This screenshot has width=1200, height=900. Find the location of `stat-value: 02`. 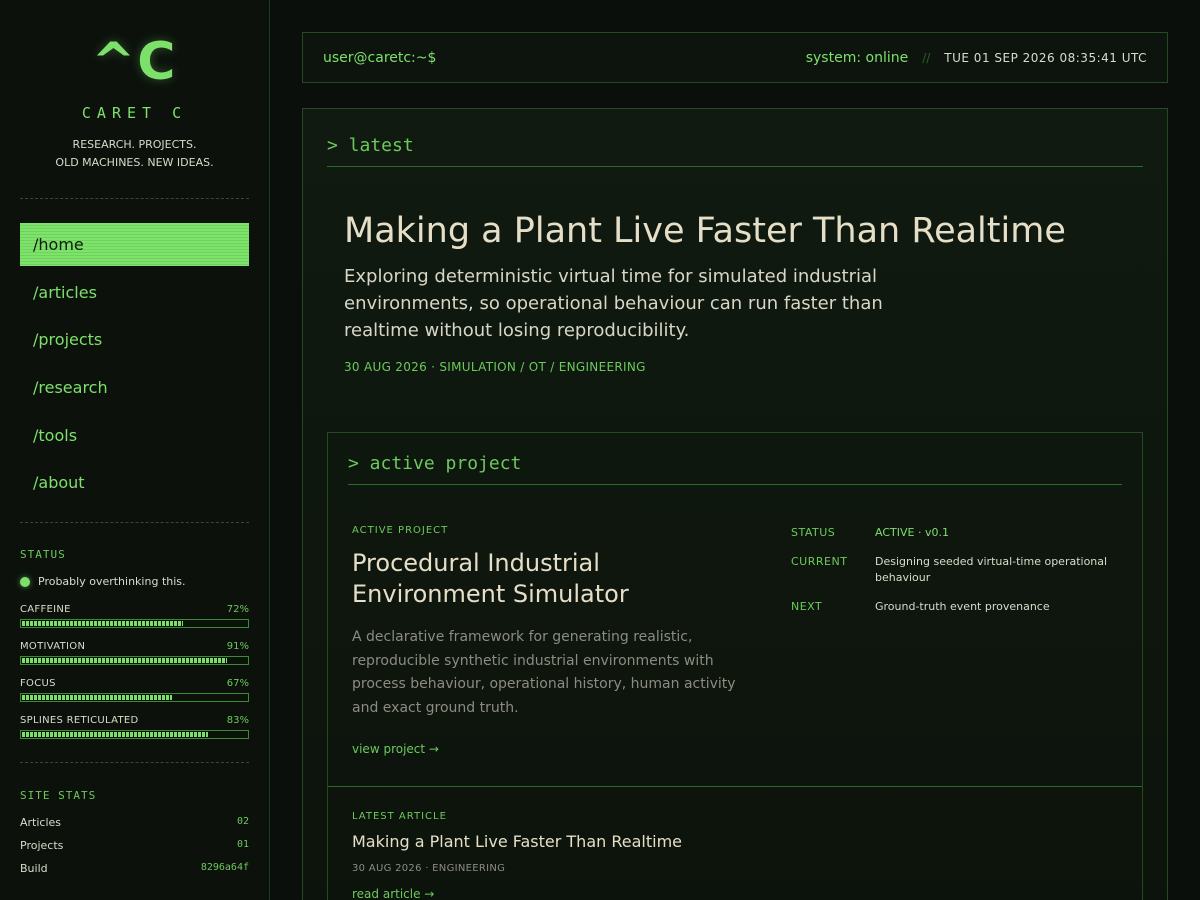

stat-value: 02 is located at coordinates (242, 822).